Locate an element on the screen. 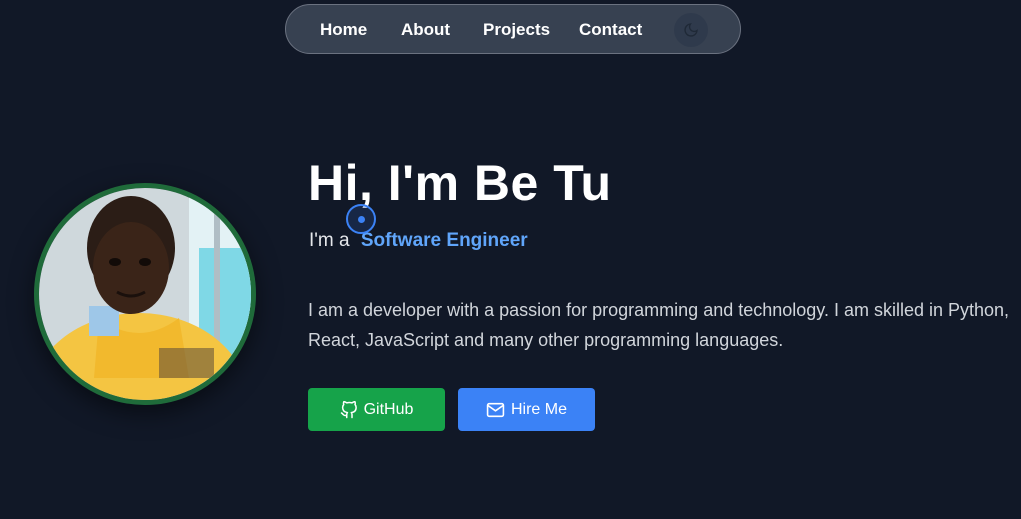  github-icon is located at coordinates (349, 409).